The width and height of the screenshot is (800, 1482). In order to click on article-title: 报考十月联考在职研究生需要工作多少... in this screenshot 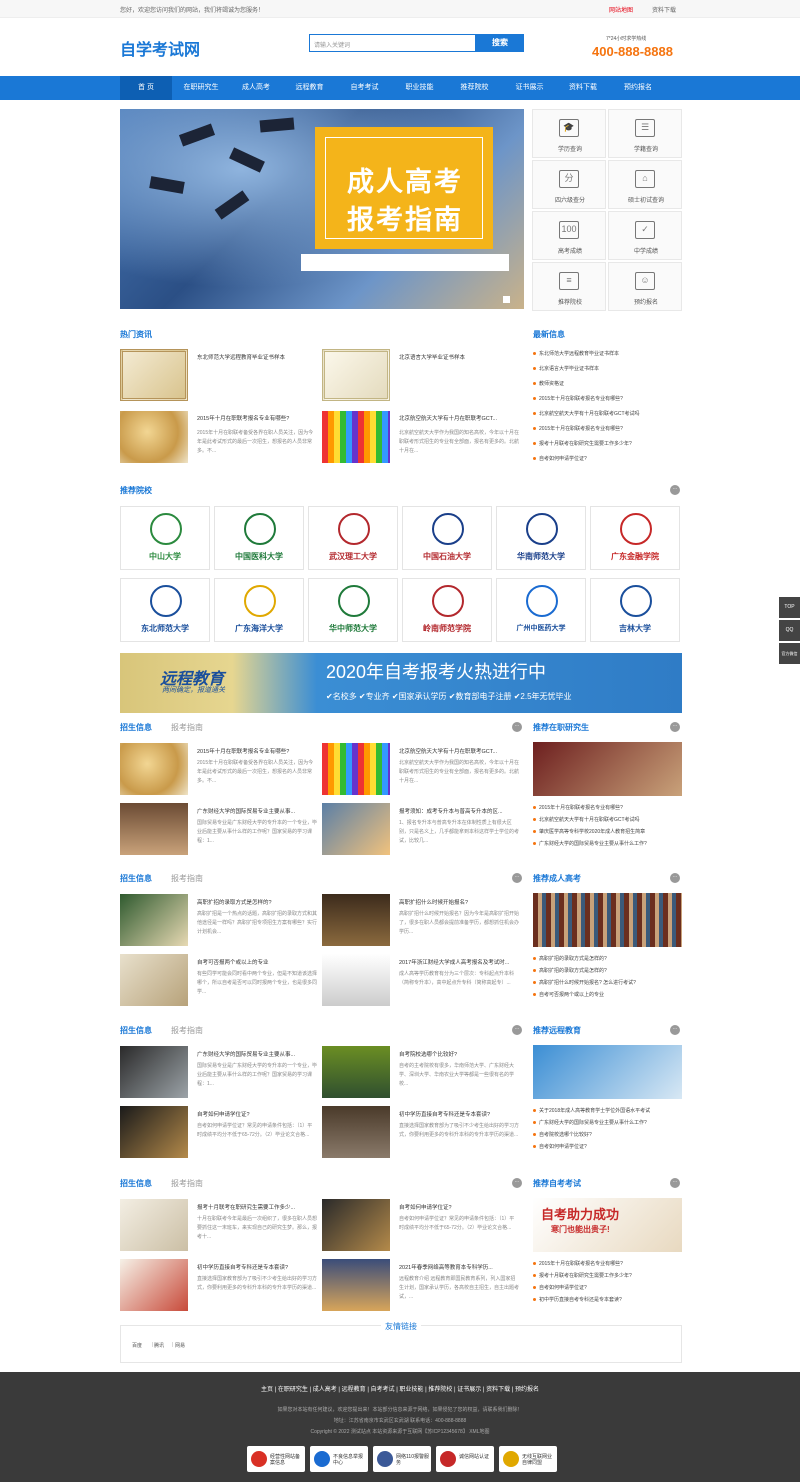, I will do `click(256, 1207)`.